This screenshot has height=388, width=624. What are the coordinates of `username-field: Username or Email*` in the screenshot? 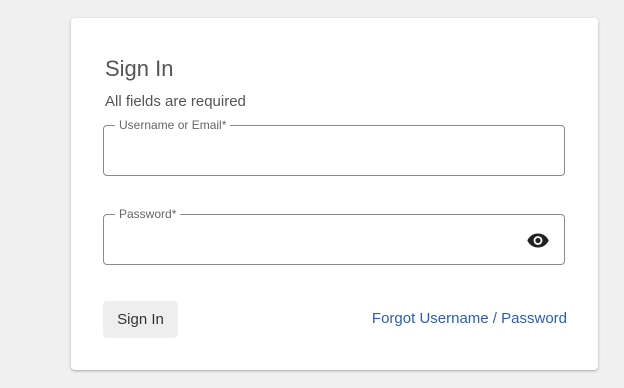 It's located at (334, 146).